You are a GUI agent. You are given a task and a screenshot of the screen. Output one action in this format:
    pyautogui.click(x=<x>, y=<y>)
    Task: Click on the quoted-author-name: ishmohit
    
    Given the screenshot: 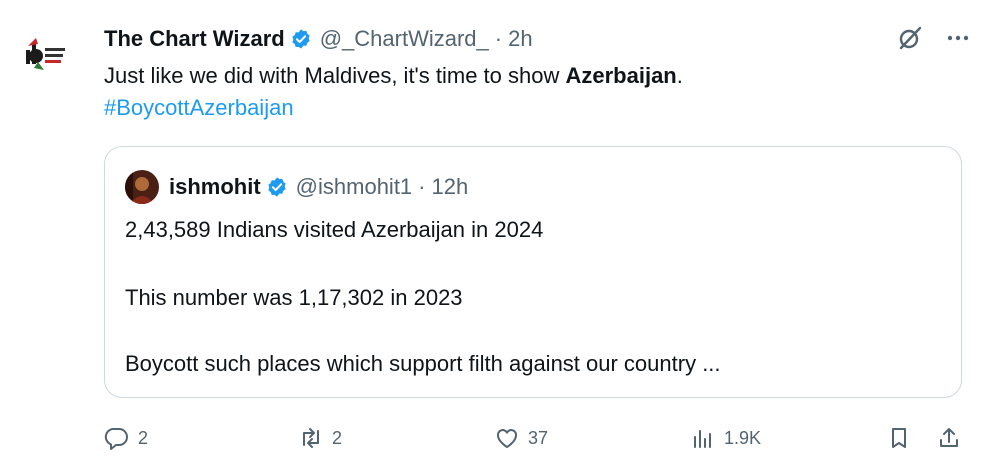 What is the action you would take?
    pyautogui.click(x=215, y=187)
    